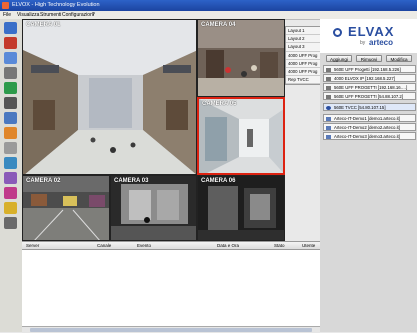 This screenshot has height=333, width=417. Describe the element at coordinates (337, 32) in the screenshot. I see `elvox-logo-icon` at that location.